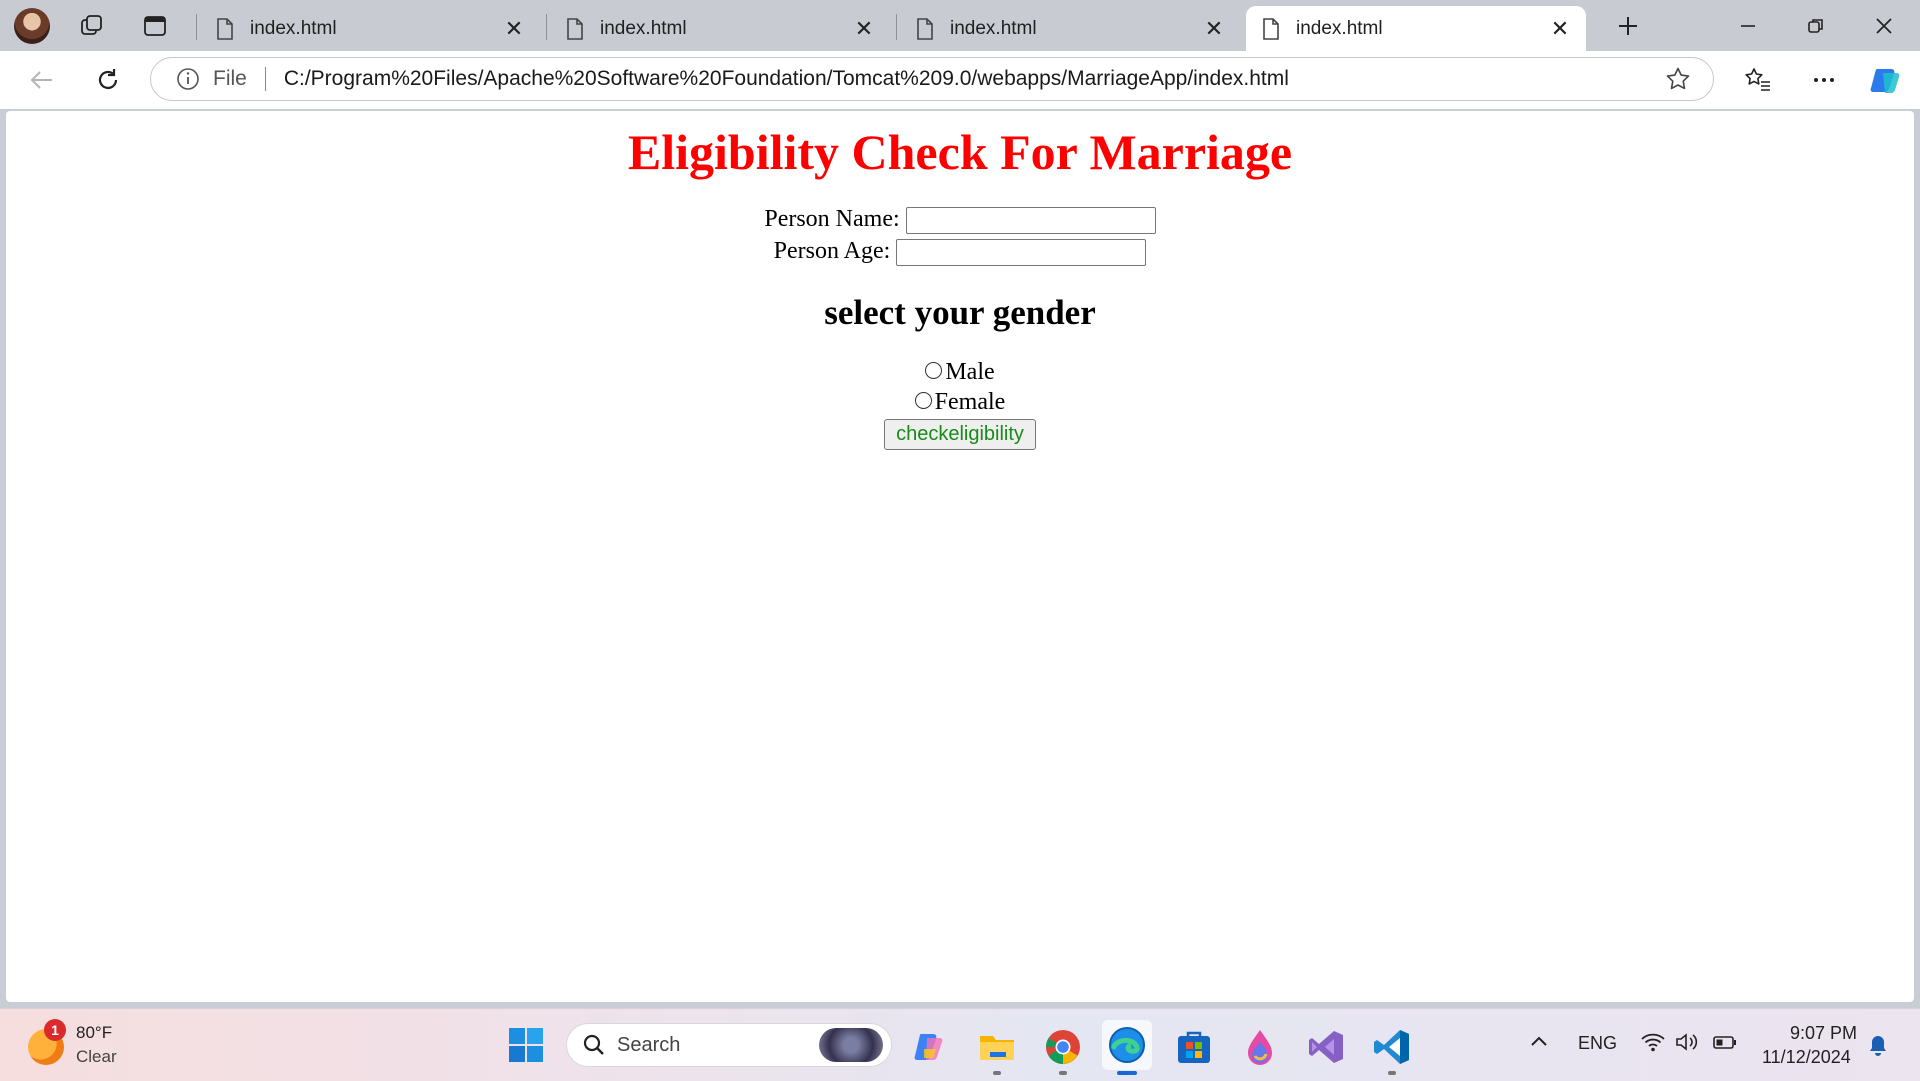 The image size is (1920, 1081). I want to click on tab-4-active: index.html ✕, so click(1416, 28).